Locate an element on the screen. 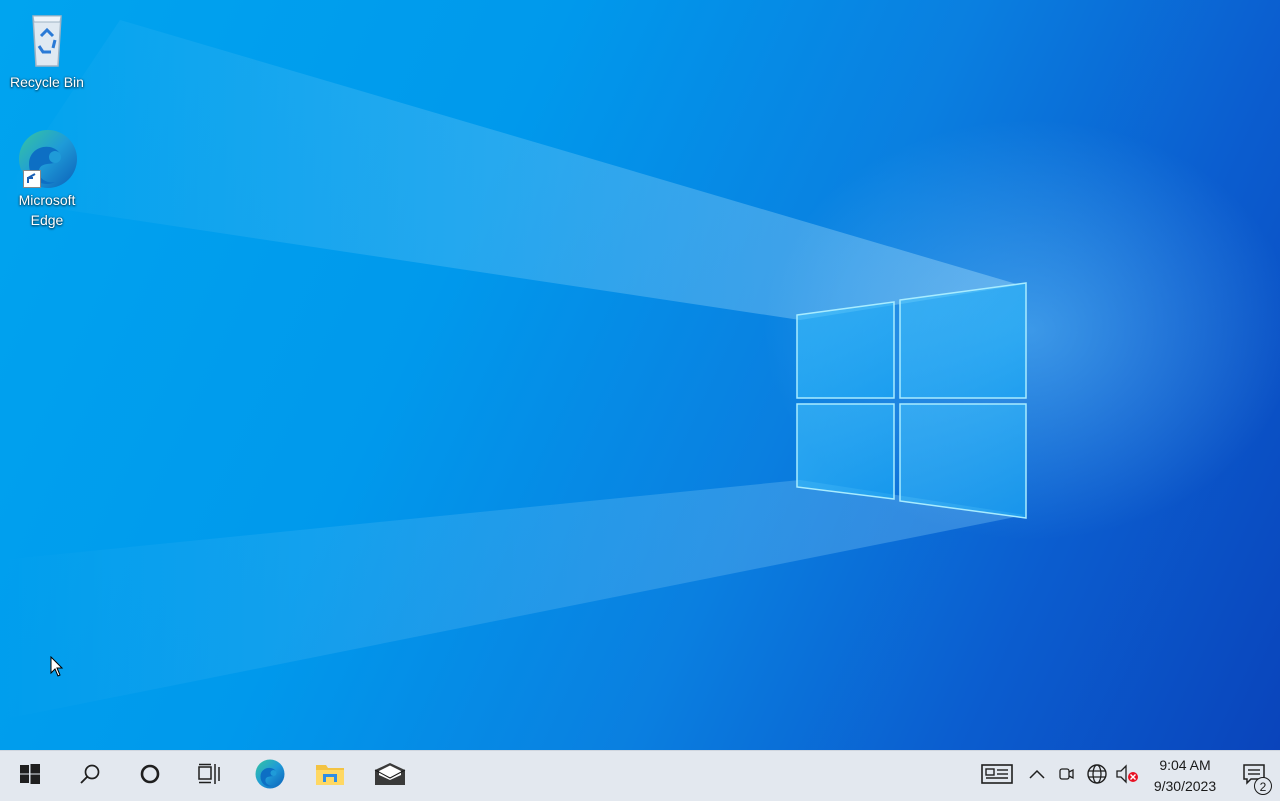 Image resolution: width=1280 pixels, height=801 pixels. clock-date: 9/30/2023 is located at coordinates (1185, 786).